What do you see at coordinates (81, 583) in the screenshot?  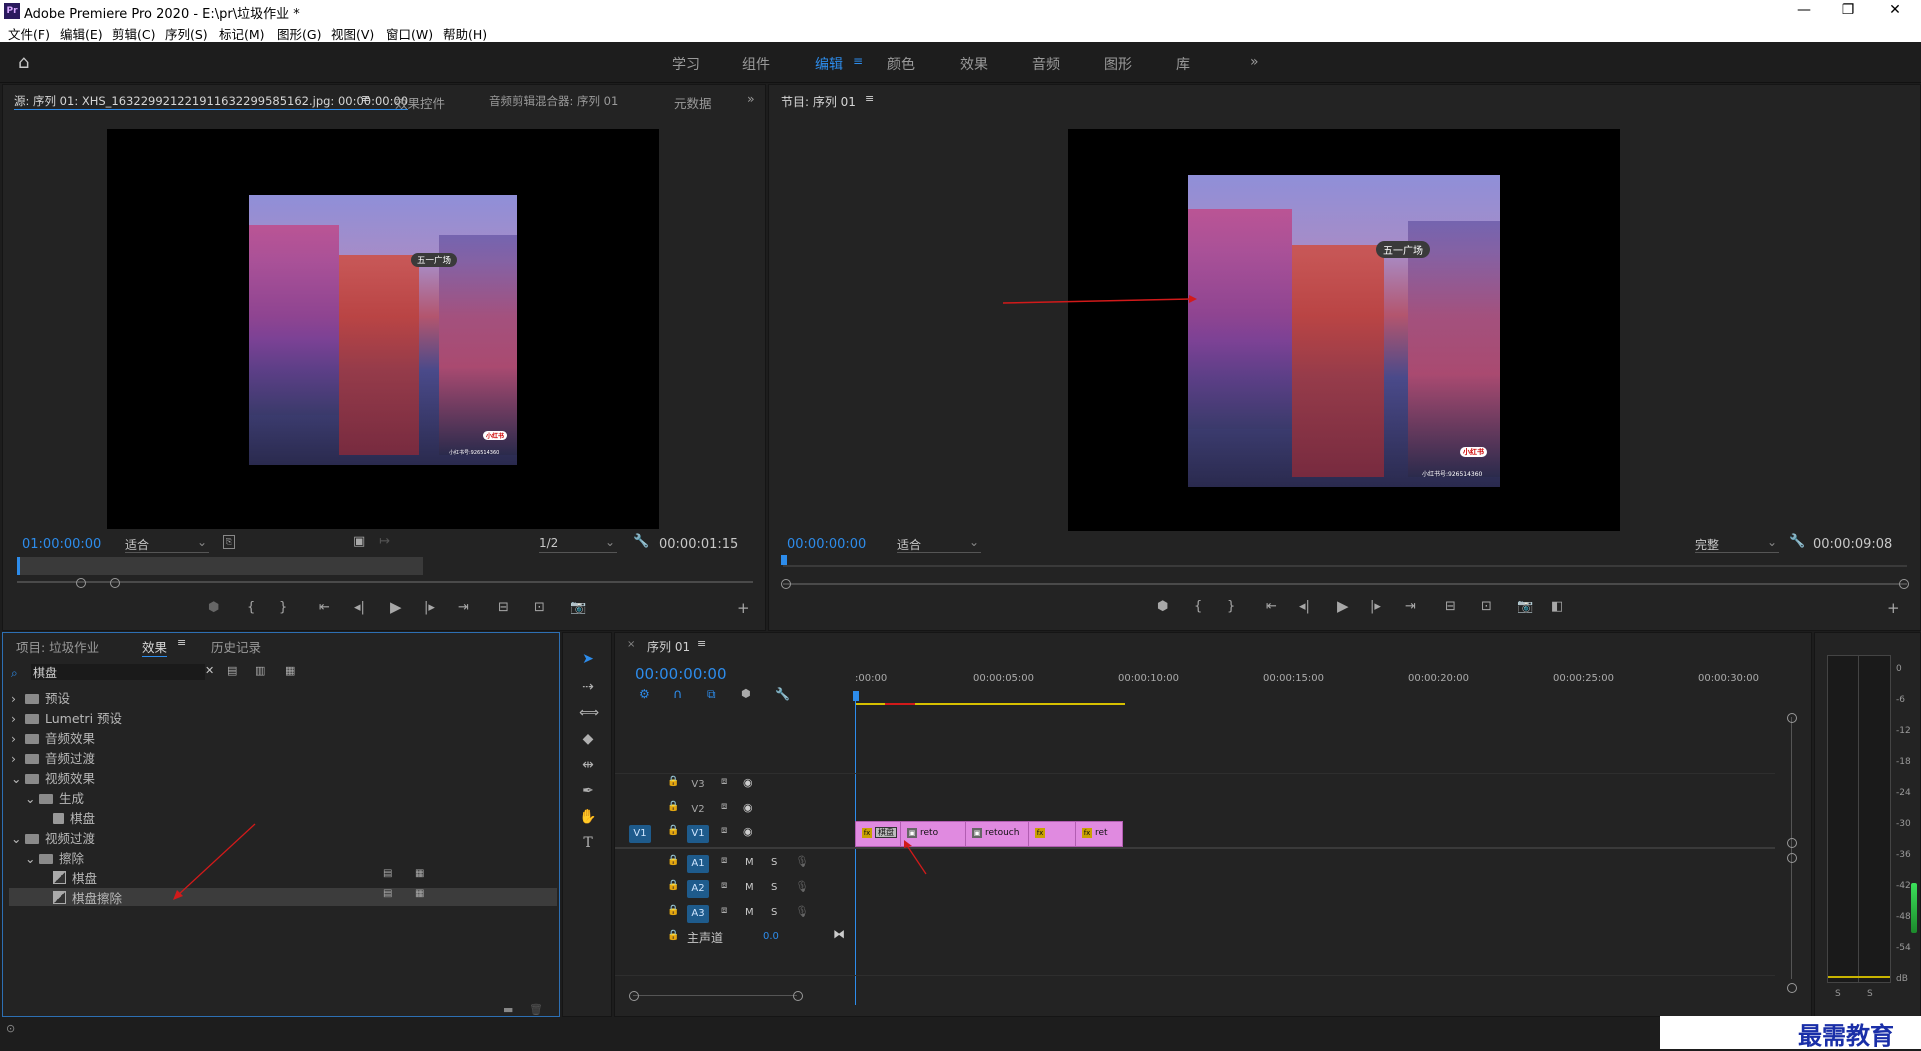 I see `source-zoom-handle-left` at bounding box center [81, 583].